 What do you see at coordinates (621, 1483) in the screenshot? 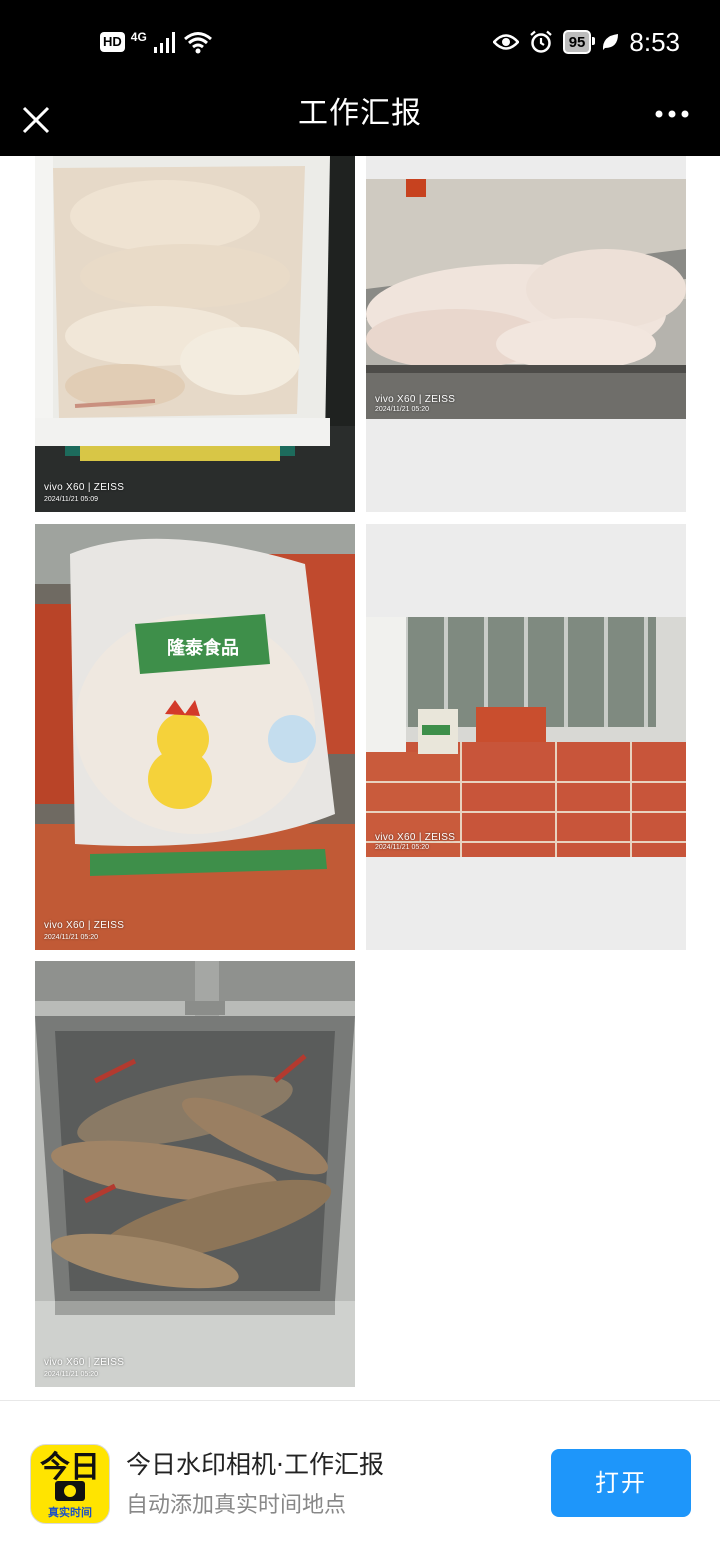
I see `open-app-button: 打开` at bounding box center [621, 1483].